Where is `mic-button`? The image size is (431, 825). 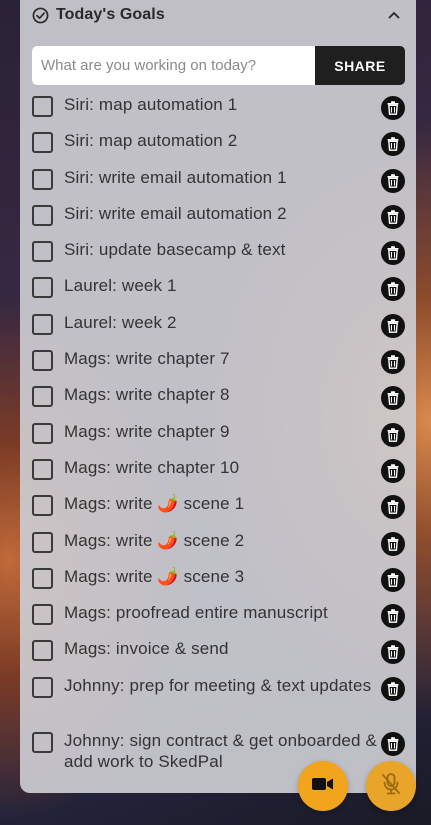
mic-button is located at coordinates (391, 786).